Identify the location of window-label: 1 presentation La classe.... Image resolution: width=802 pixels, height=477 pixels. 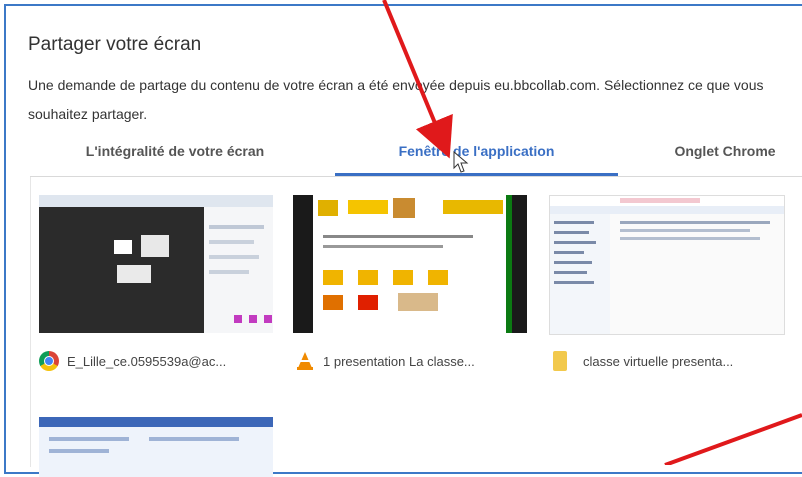
(385, 361).